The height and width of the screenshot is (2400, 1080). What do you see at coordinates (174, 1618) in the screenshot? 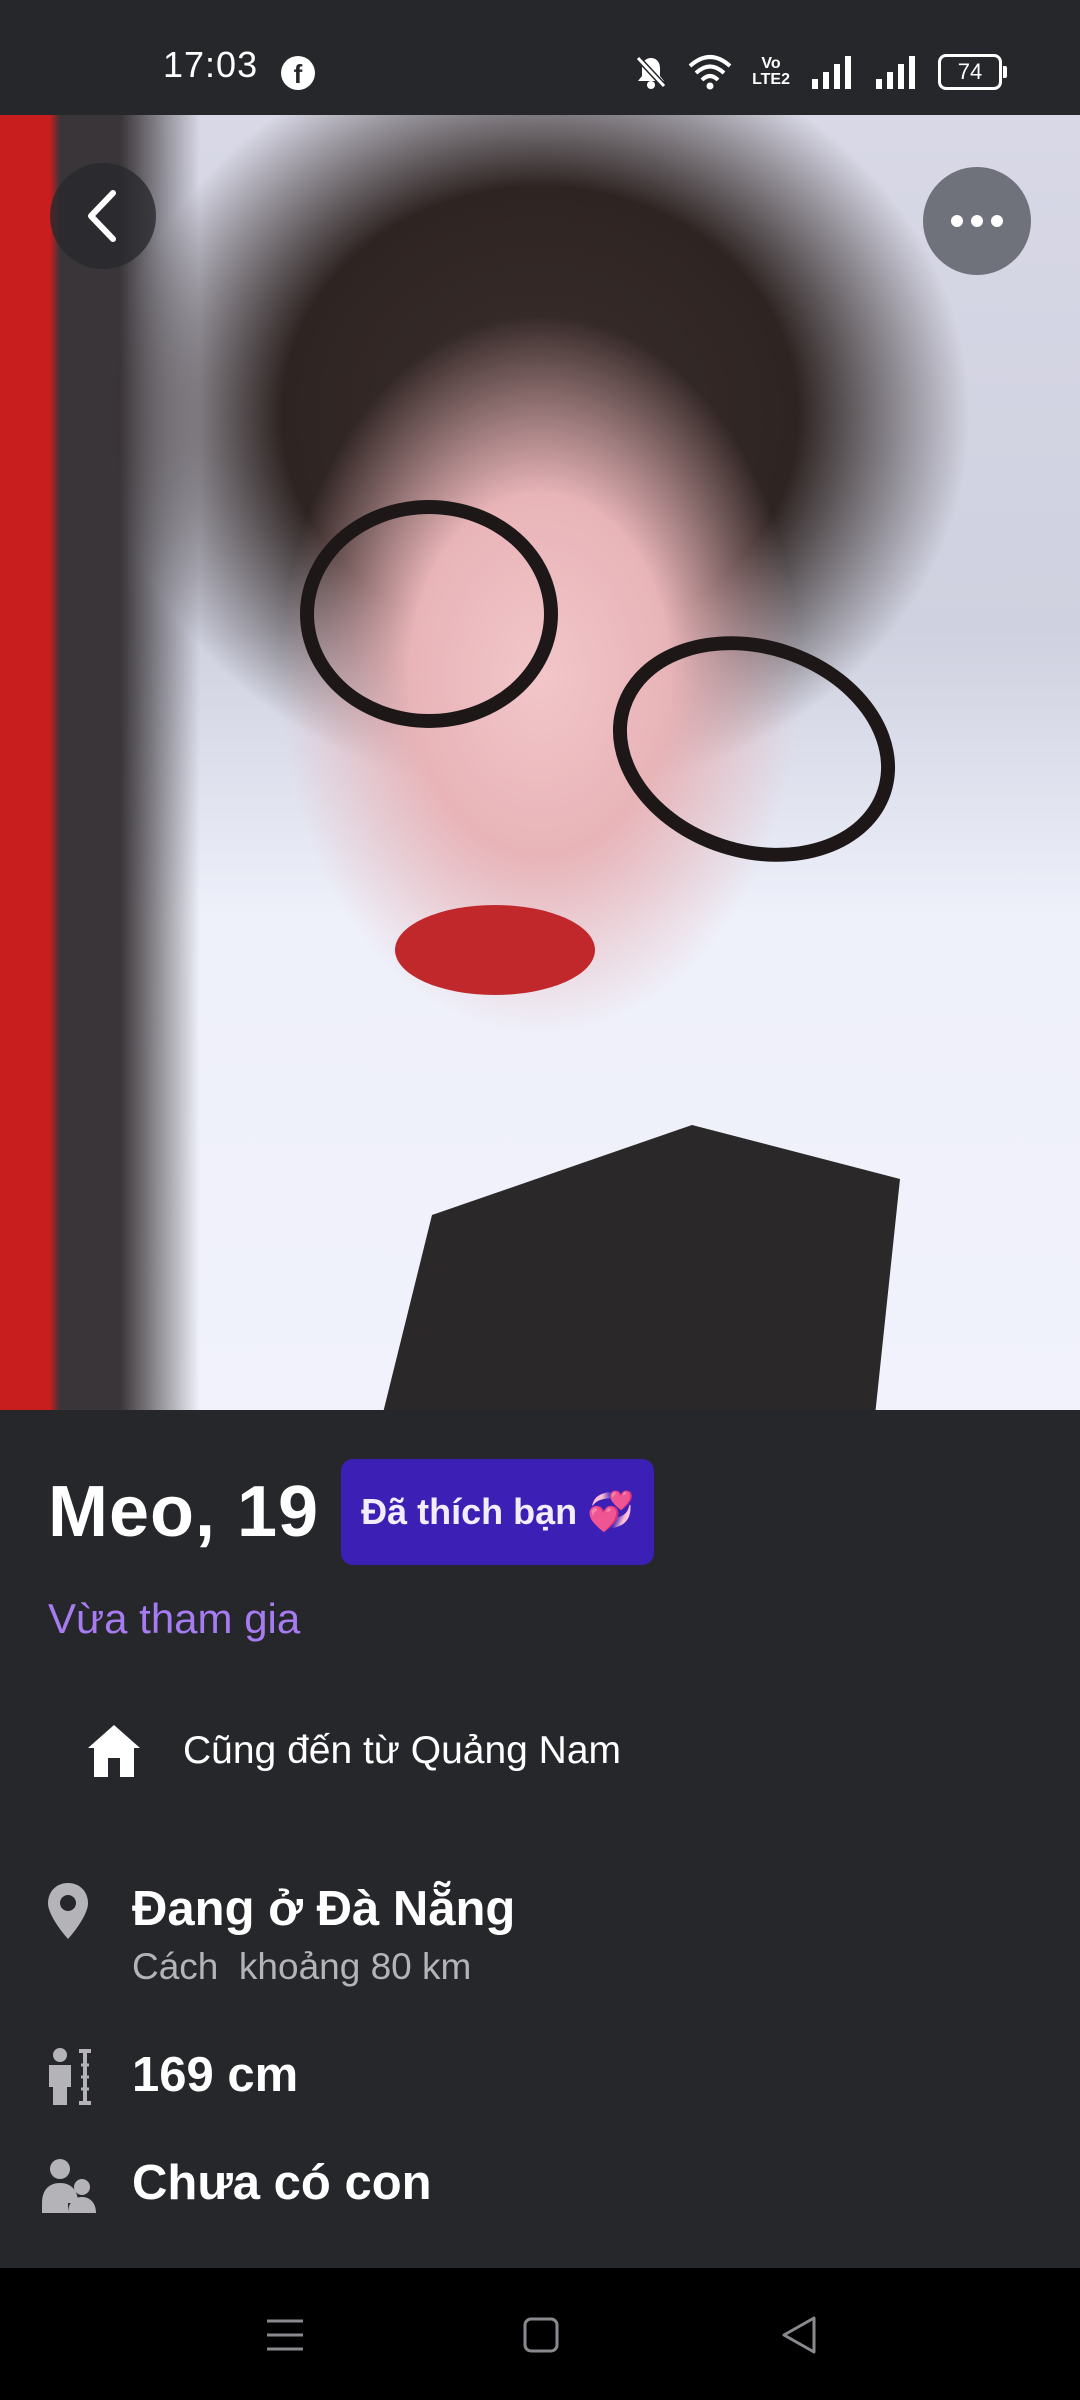
I see `joined-status: Vừa tham gia` at bounding box center [174, 1618].